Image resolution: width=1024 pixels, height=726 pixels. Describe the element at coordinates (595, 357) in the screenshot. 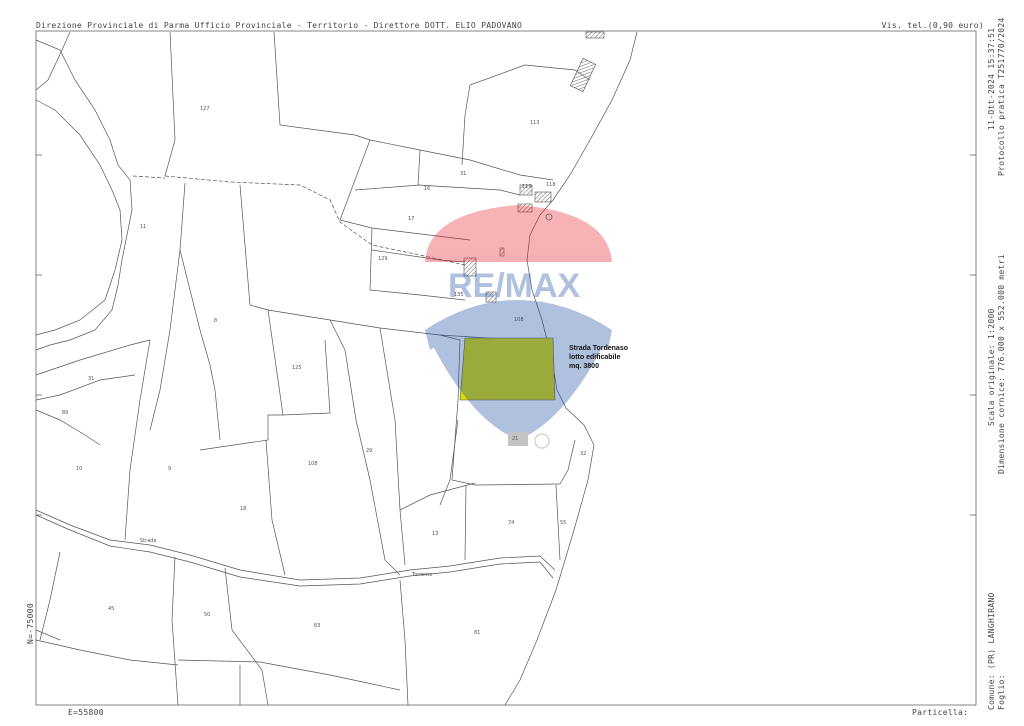

I see `annotation-line-2: lotto edificabile` at that location.